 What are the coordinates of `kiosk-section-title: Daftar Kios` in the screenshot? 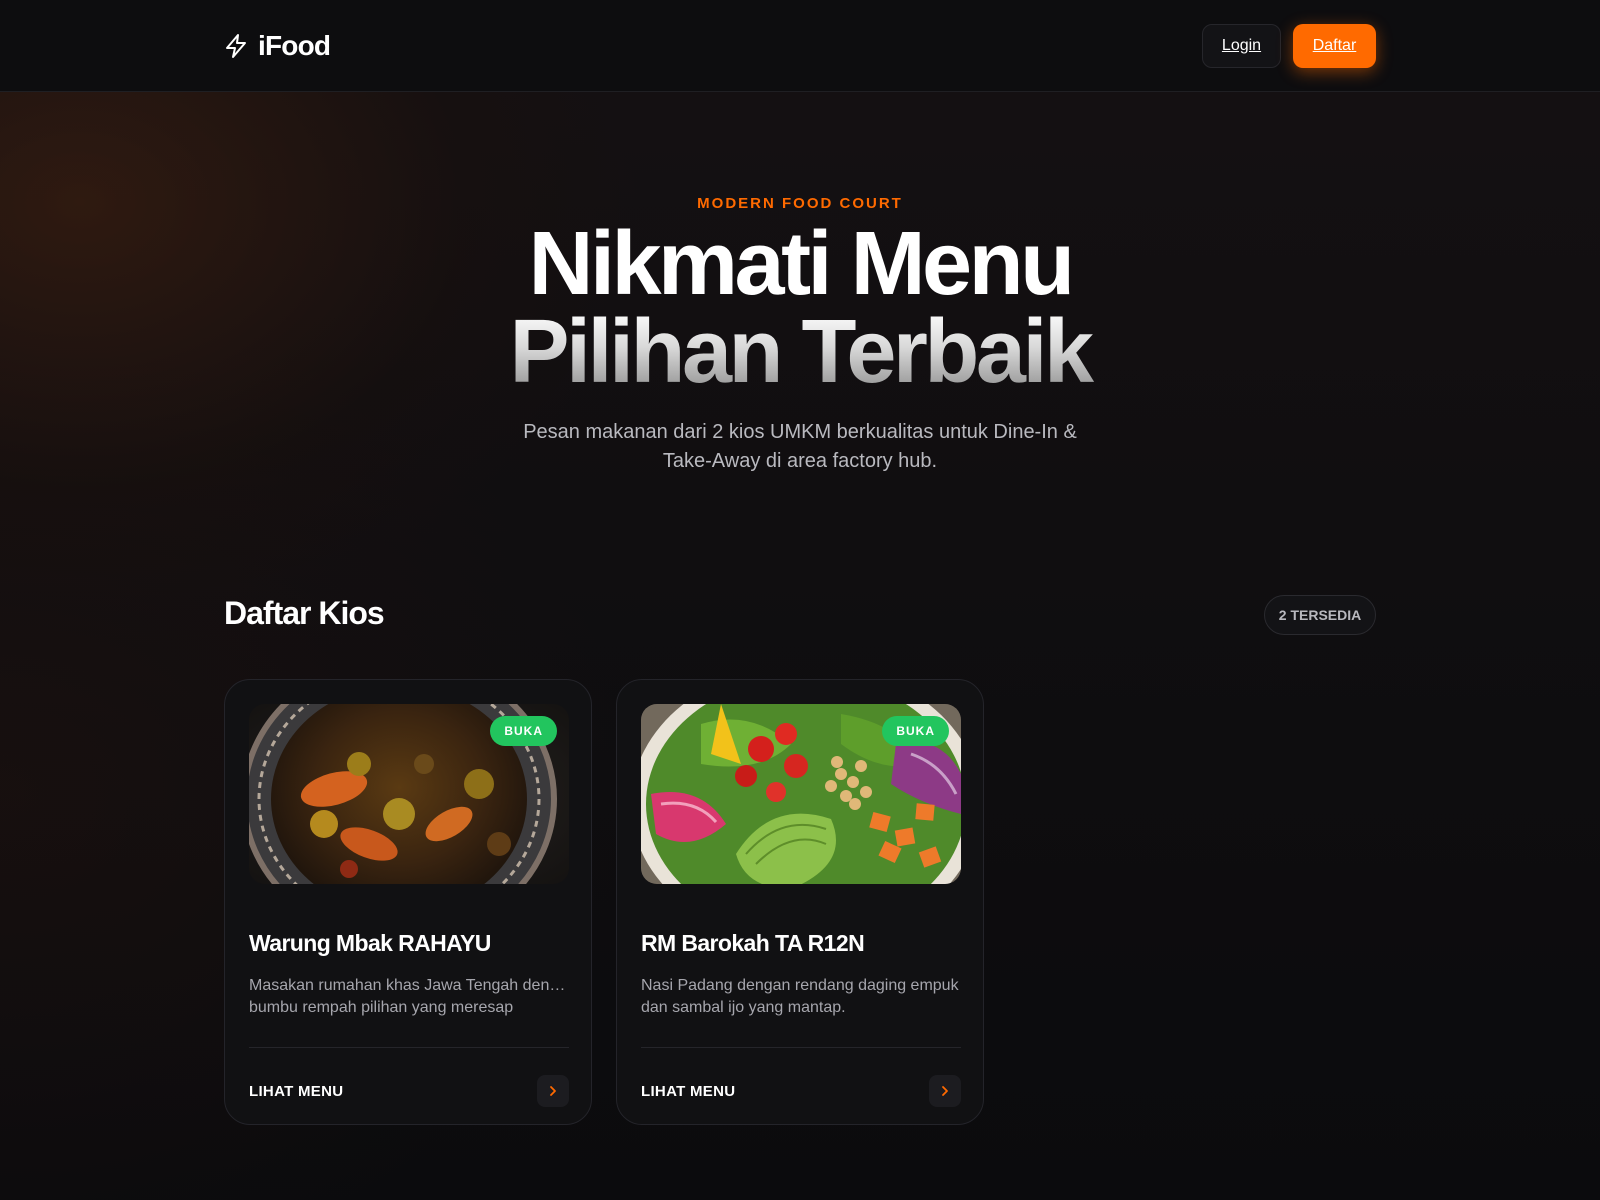 It's located at (304, 613).